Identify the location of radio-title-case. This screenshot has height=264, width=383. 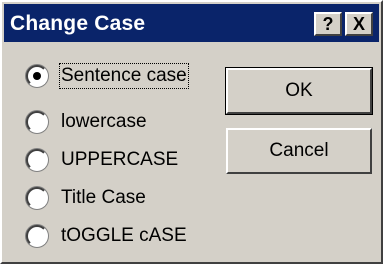
(37, 198).